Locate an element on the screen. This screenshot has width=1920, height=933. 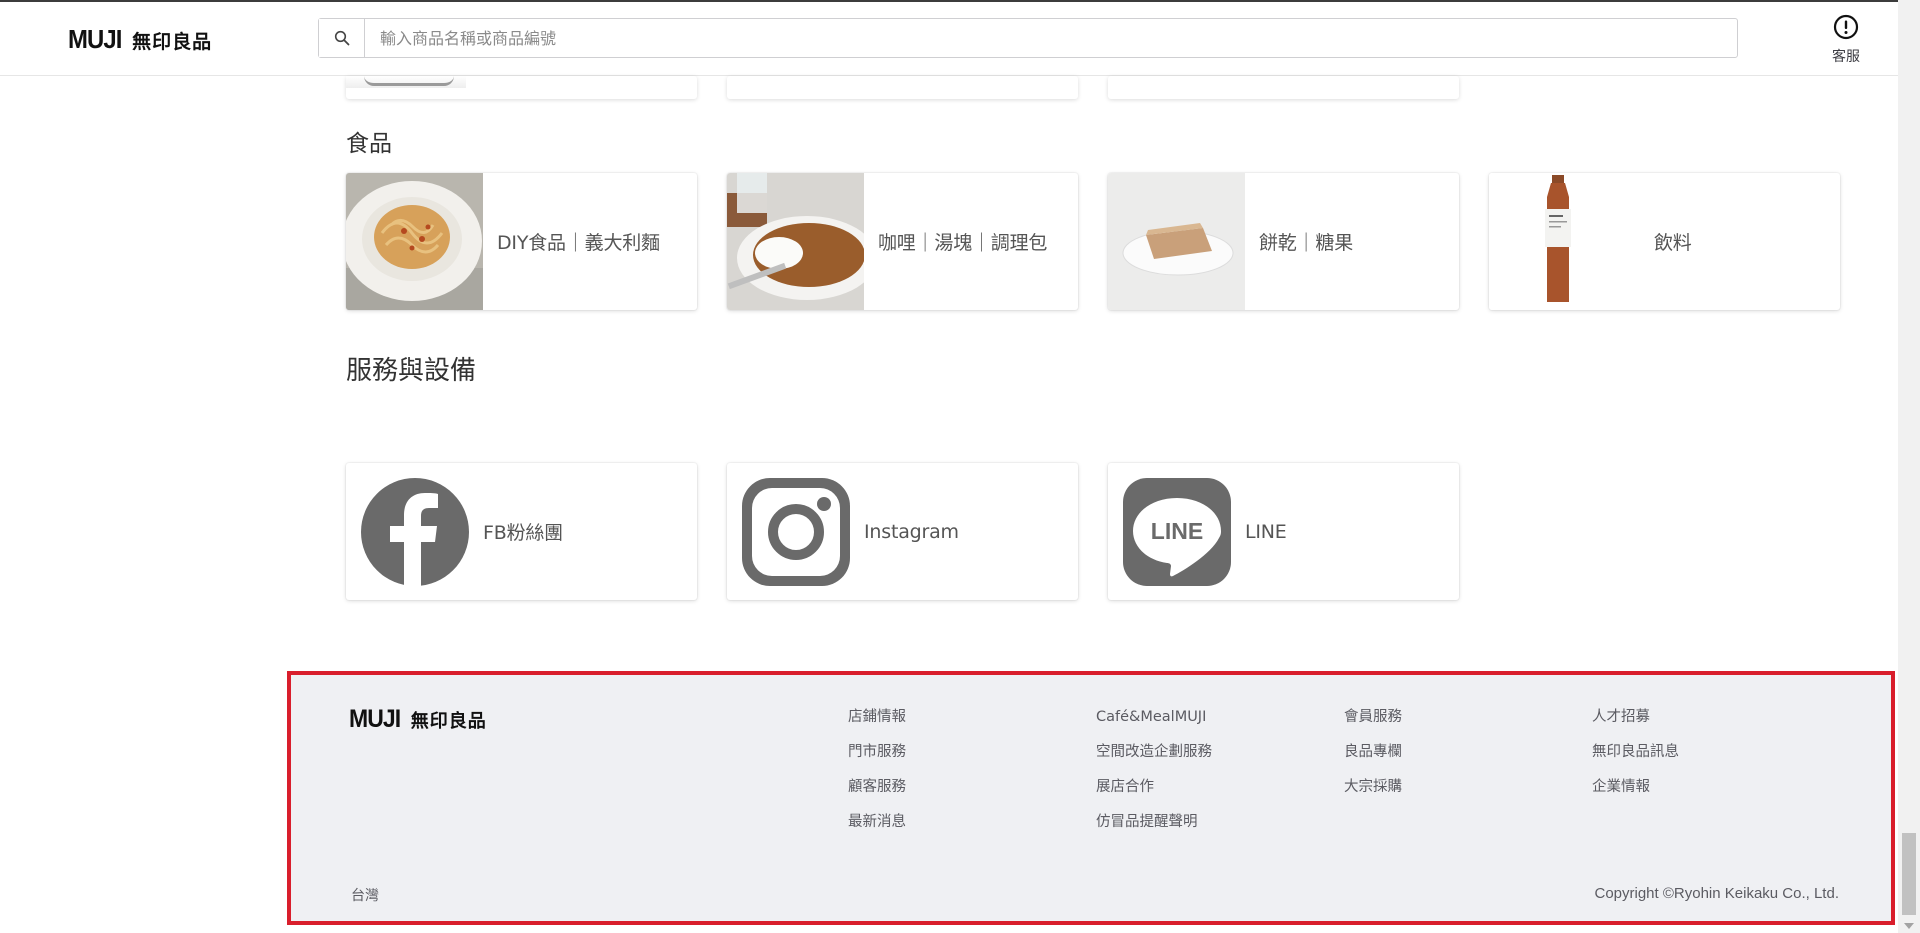
category-label: DIY食品｜義大利麵 is located at coordinates (578, 243).